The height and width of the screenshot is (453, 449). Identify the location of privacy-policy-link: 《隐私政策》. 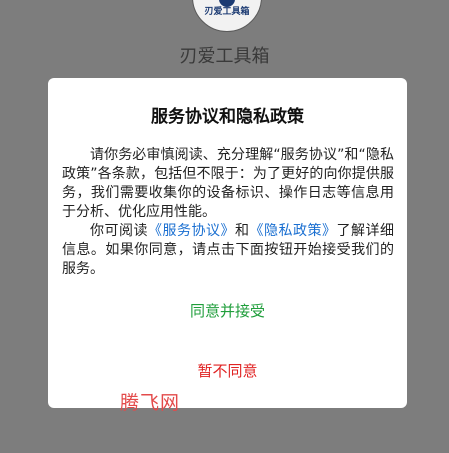
(293, 231).